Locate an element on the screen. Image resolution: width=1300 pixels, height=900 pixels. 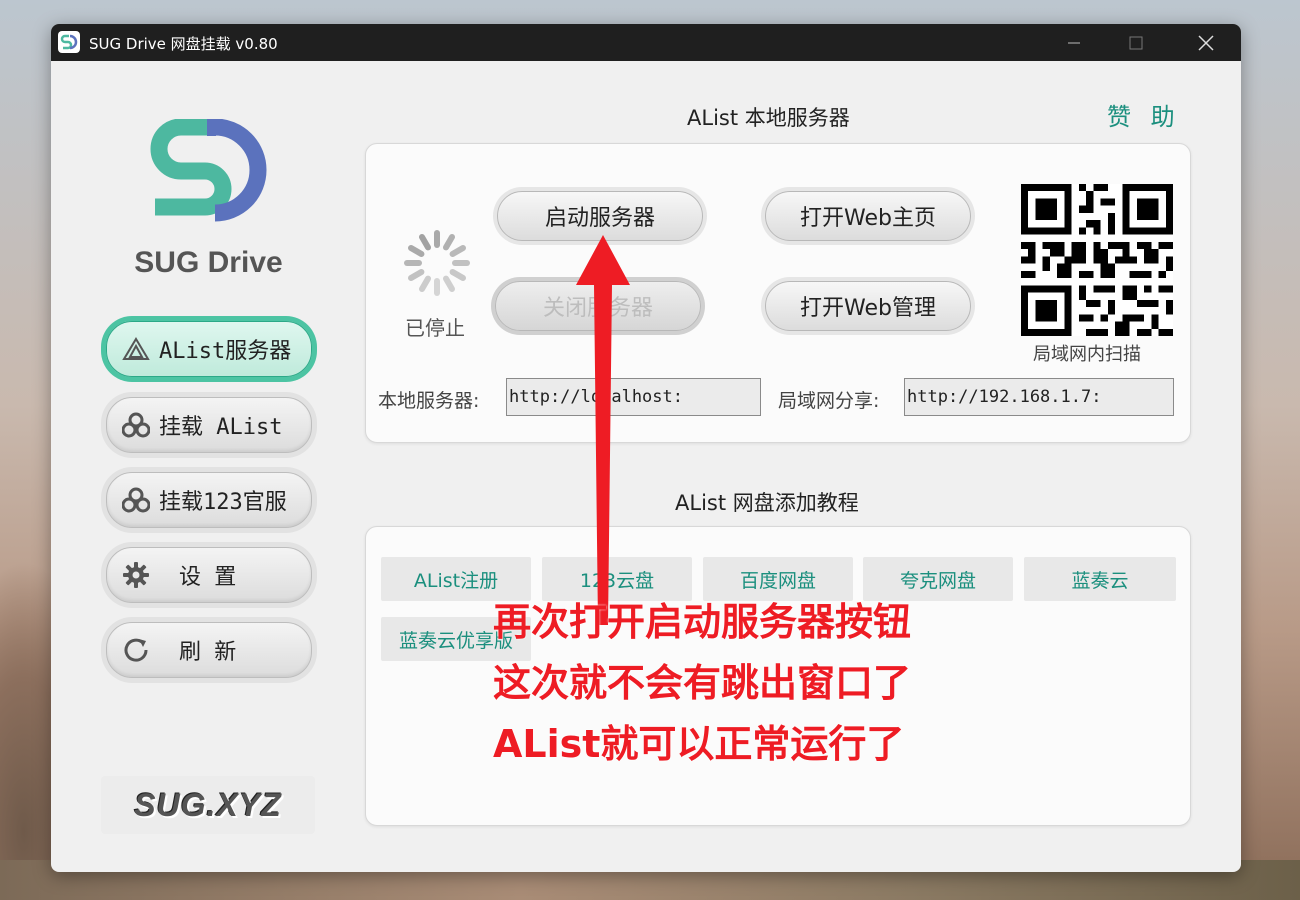
loading-spinner-icon is located at coordinates (437, 265).